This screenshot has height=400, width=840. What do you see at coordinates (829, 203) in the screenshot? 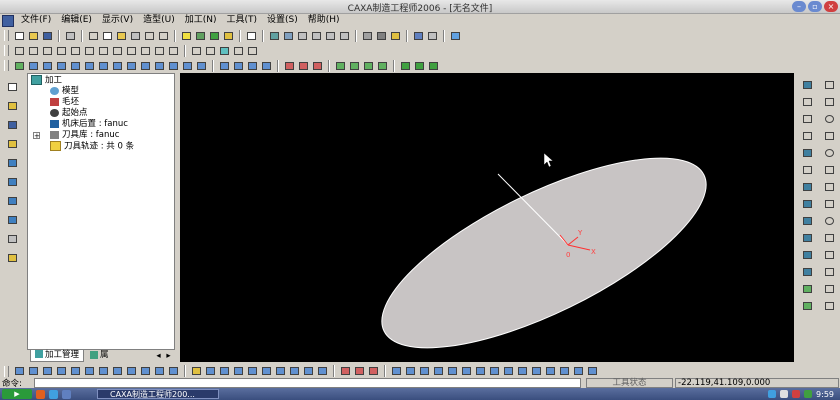
I see `formula-curve-icon` at bounding box center [829, 203].